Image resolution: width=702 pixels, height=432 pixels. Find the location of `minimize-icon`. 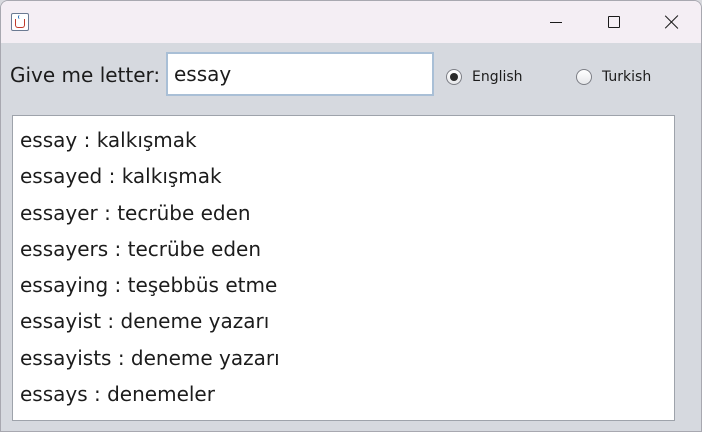

minimize-icon is located at coordinates (556, 22).